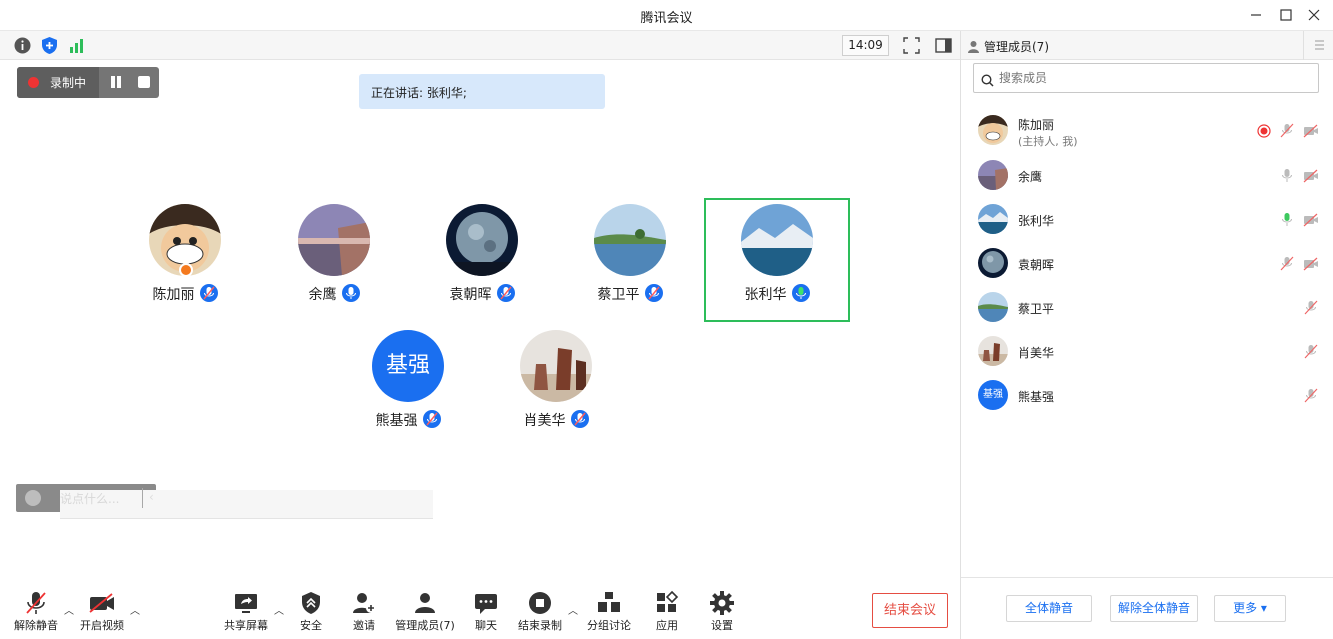 This screenshot has width=1333, height=639. What do you see at coordinates (1147, 45) in the screenshot?
I see `panel-header: 管理成员(7)` at bounding box center [1147, 45].